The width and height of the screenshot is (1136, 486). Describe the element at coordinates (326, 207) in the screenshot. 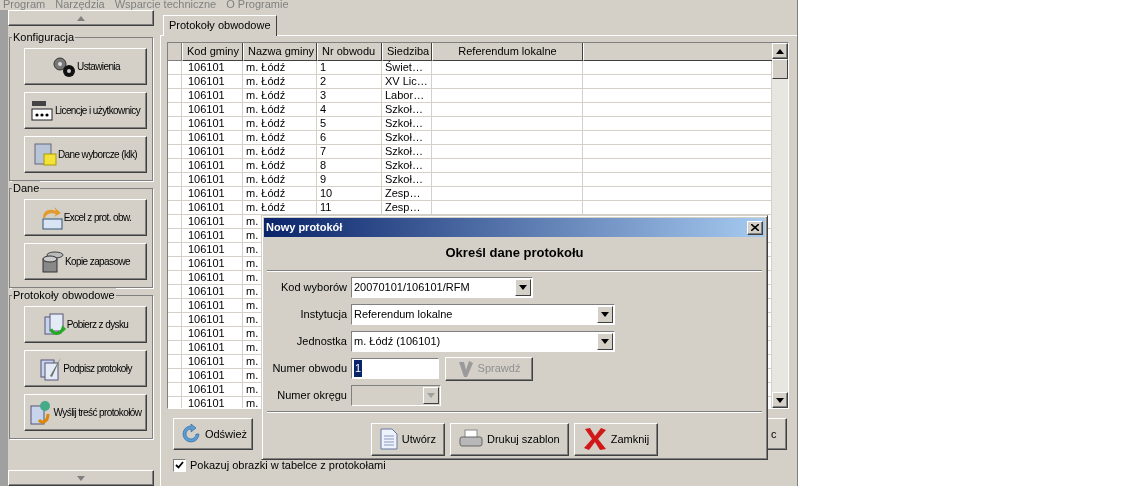

I see `table-cell: 11` at that location.